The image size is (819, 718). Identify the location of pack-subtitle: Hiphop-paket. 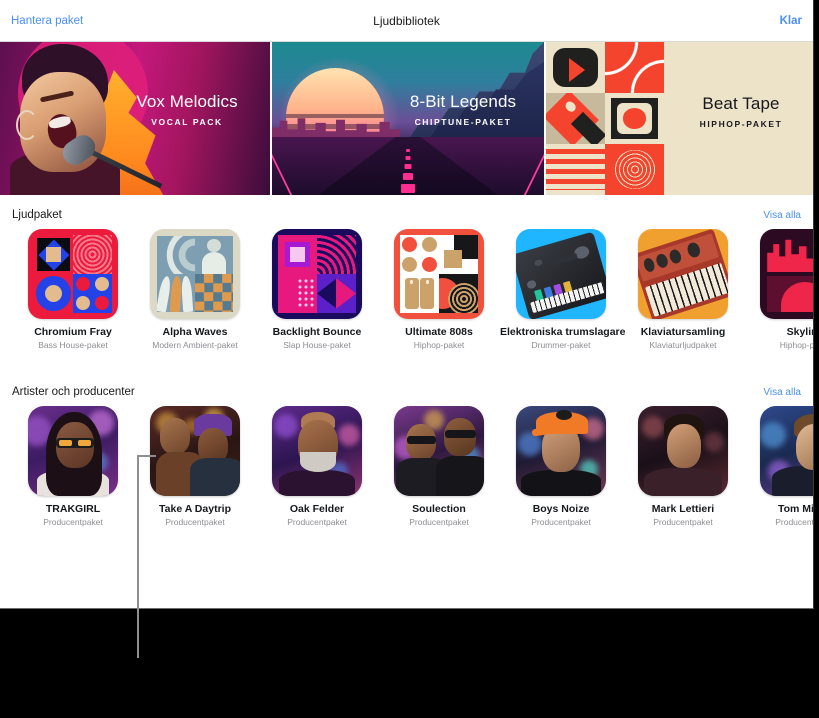
(439, 345).